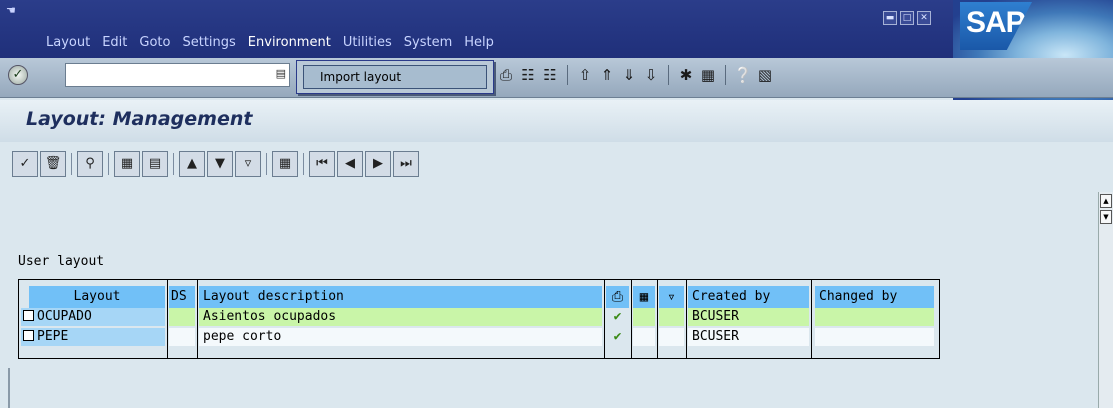  I want to click on screen-title-bar: Layout: Management, so click(556, 121).